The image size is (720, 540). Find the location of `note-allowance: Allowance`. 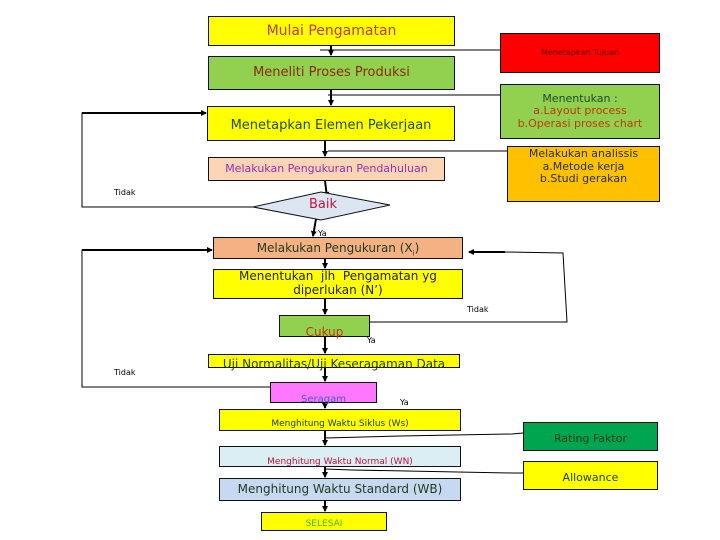

note-allowance: Allowance is located at coordinates (590, 475).